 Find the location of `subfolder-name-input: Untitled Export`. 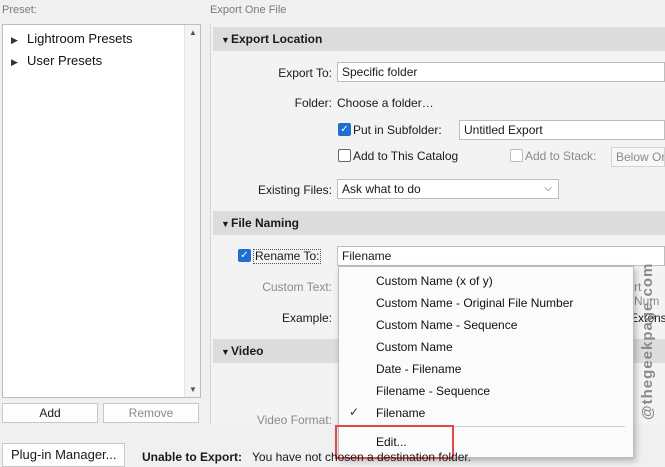

subfolder-name-input: Untitled Export is located at coordinates (562, 130).